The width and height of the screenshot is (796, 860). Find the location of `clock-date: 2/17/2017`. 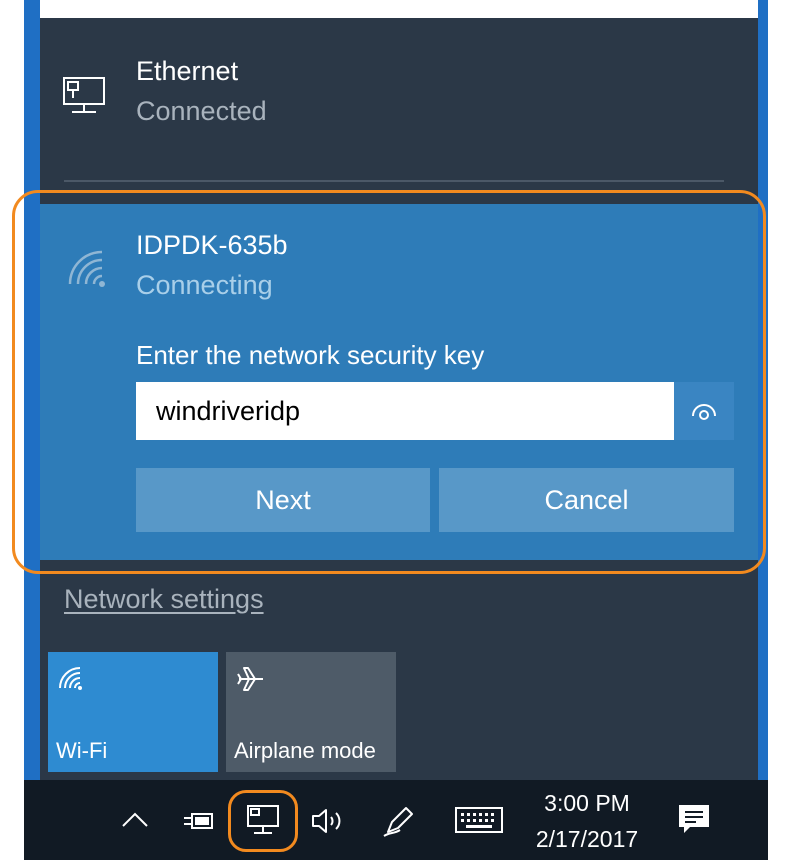

clock-date: 2/17/2017 is located at coordinates (587, 839).